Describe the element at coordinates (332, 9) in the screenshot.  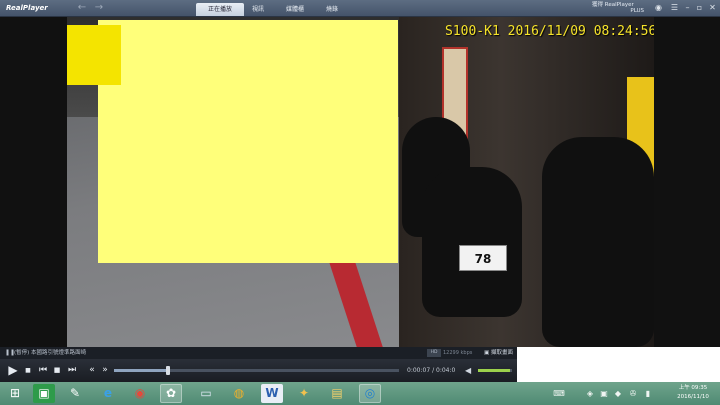
I see `tab-burn: 燒錄` at that location.